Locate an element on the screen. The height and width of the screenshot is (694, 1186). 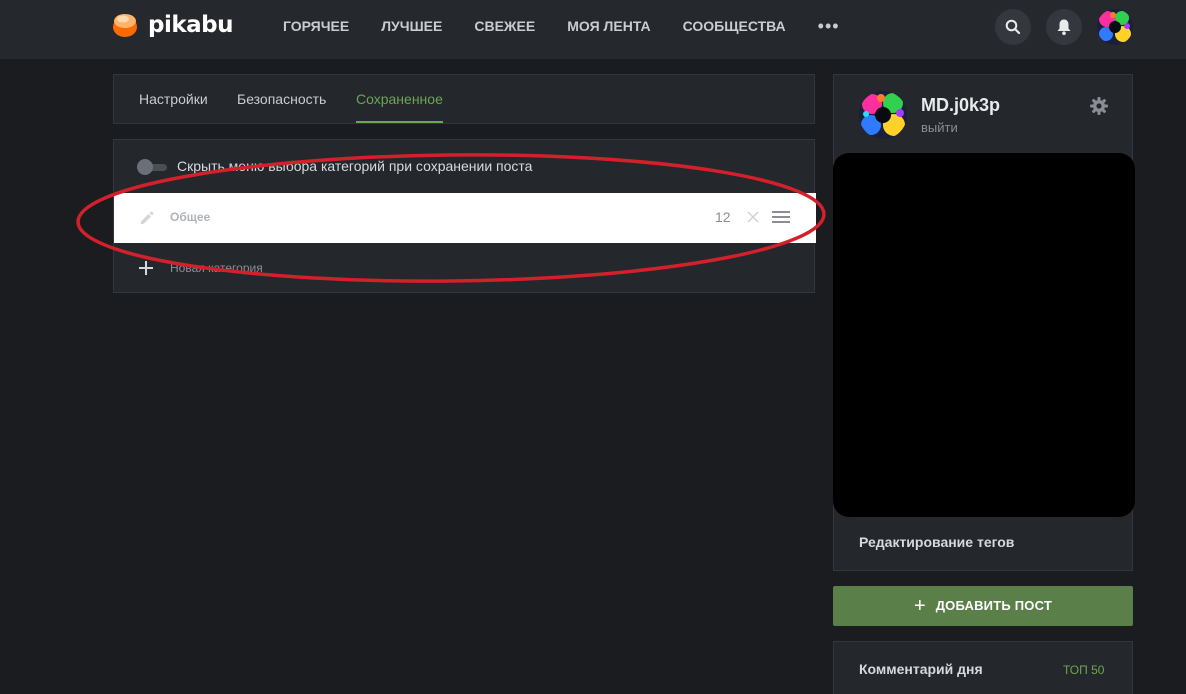
logo-text: pikabu is located at coordinates (191, 25).